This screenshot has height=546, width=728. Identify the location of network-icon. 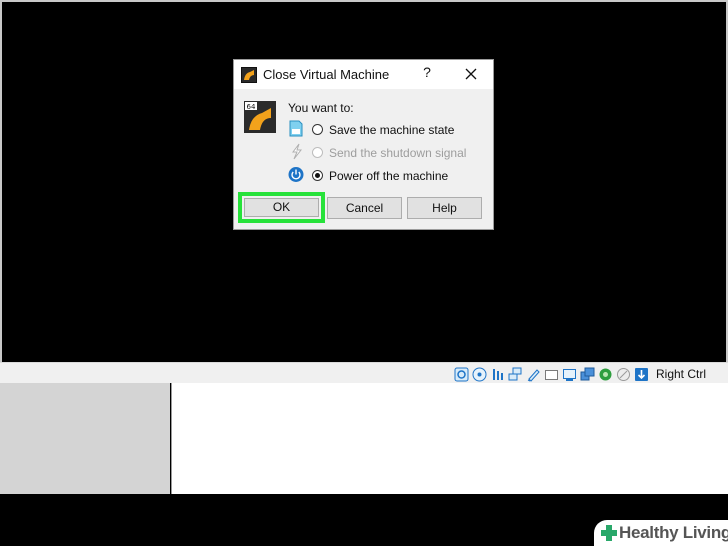
(515, 374).